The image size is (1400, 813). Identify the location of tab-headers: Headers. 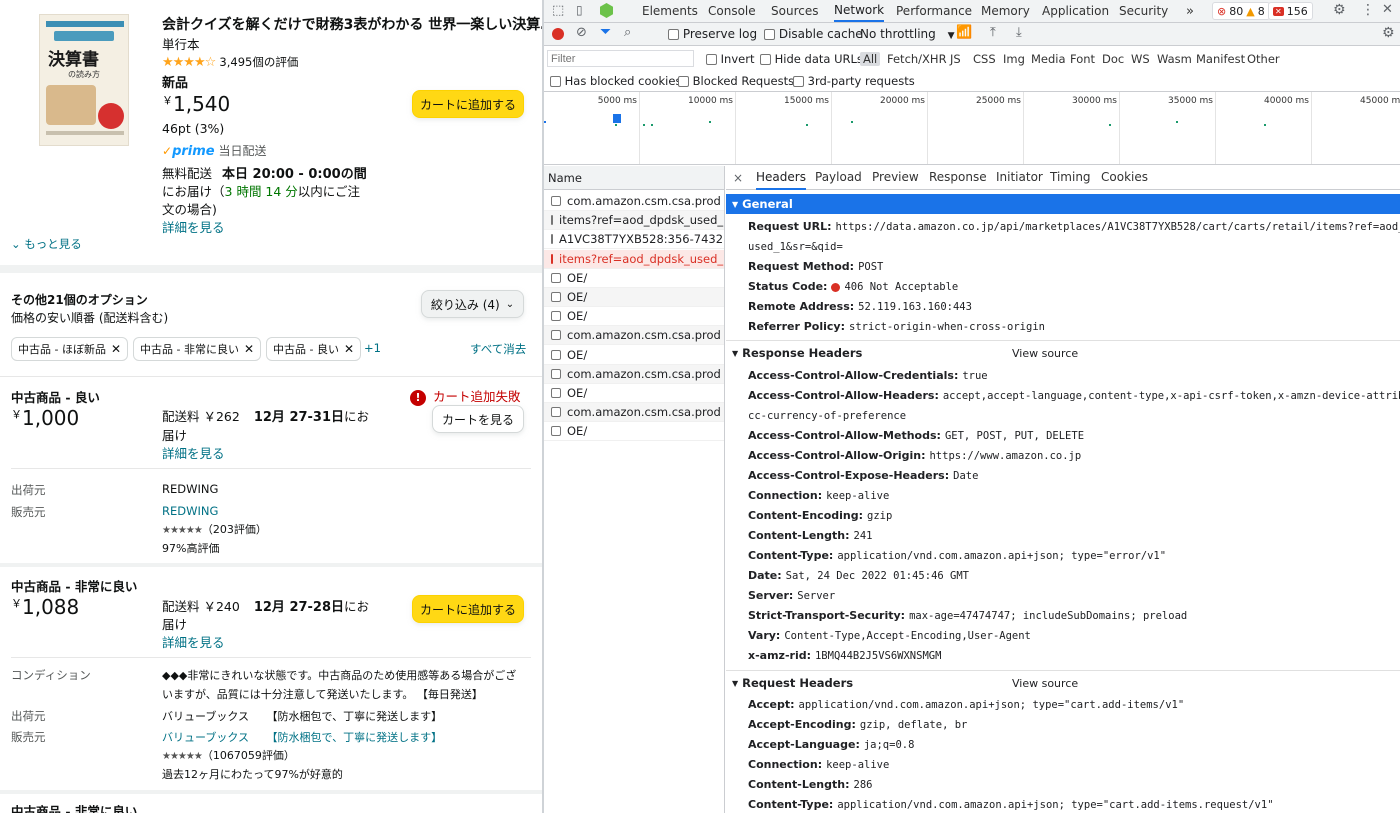
(781, 180).